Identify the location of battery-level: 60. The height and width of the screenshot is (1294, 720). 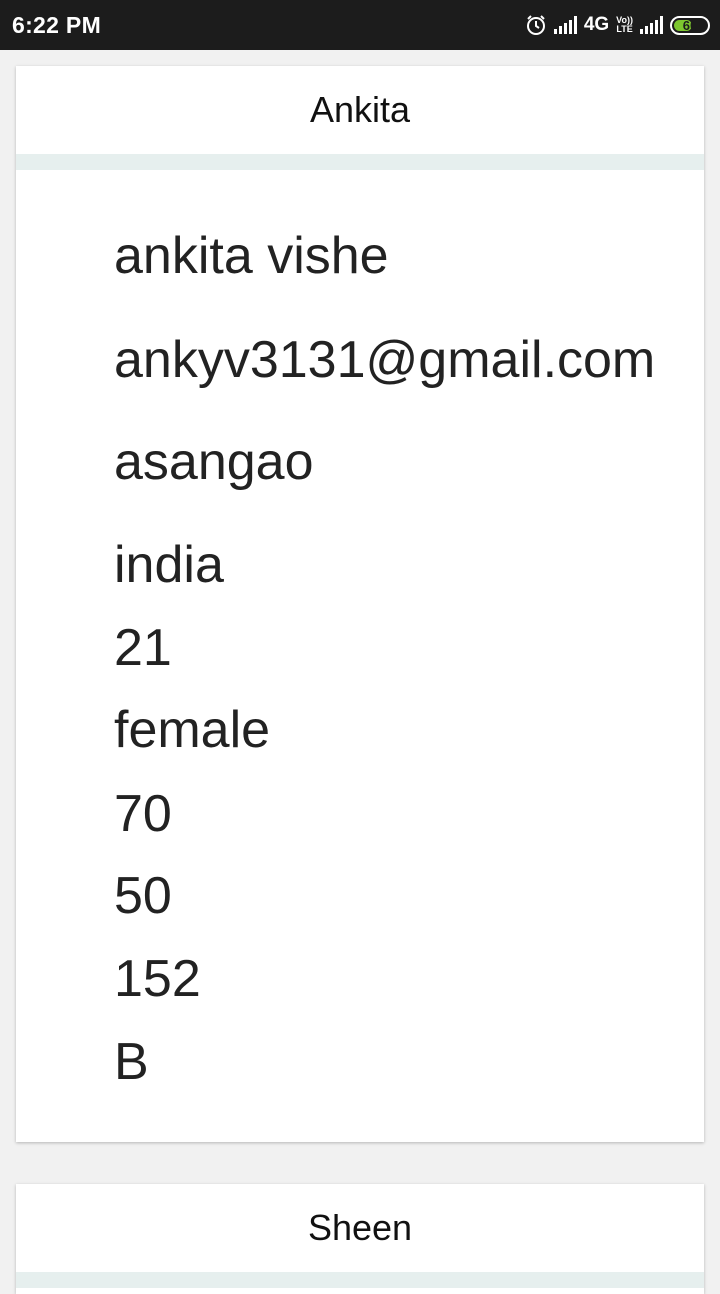
(690, 25).